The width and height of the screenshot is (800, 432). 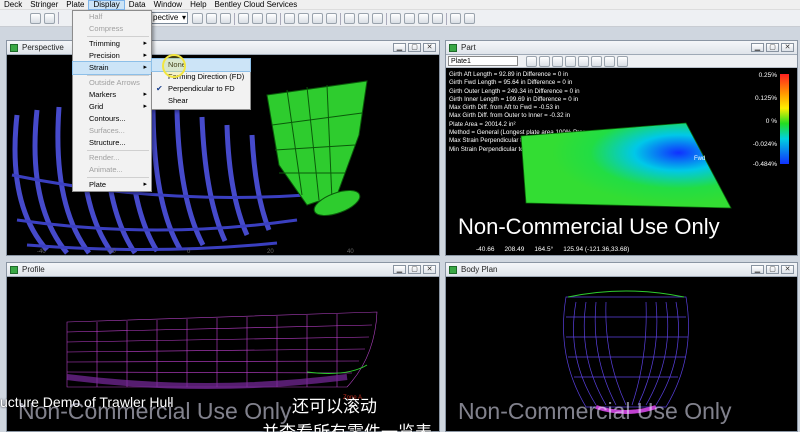 I want to click on plate-select: Plate1, so click(x=483, y=61).